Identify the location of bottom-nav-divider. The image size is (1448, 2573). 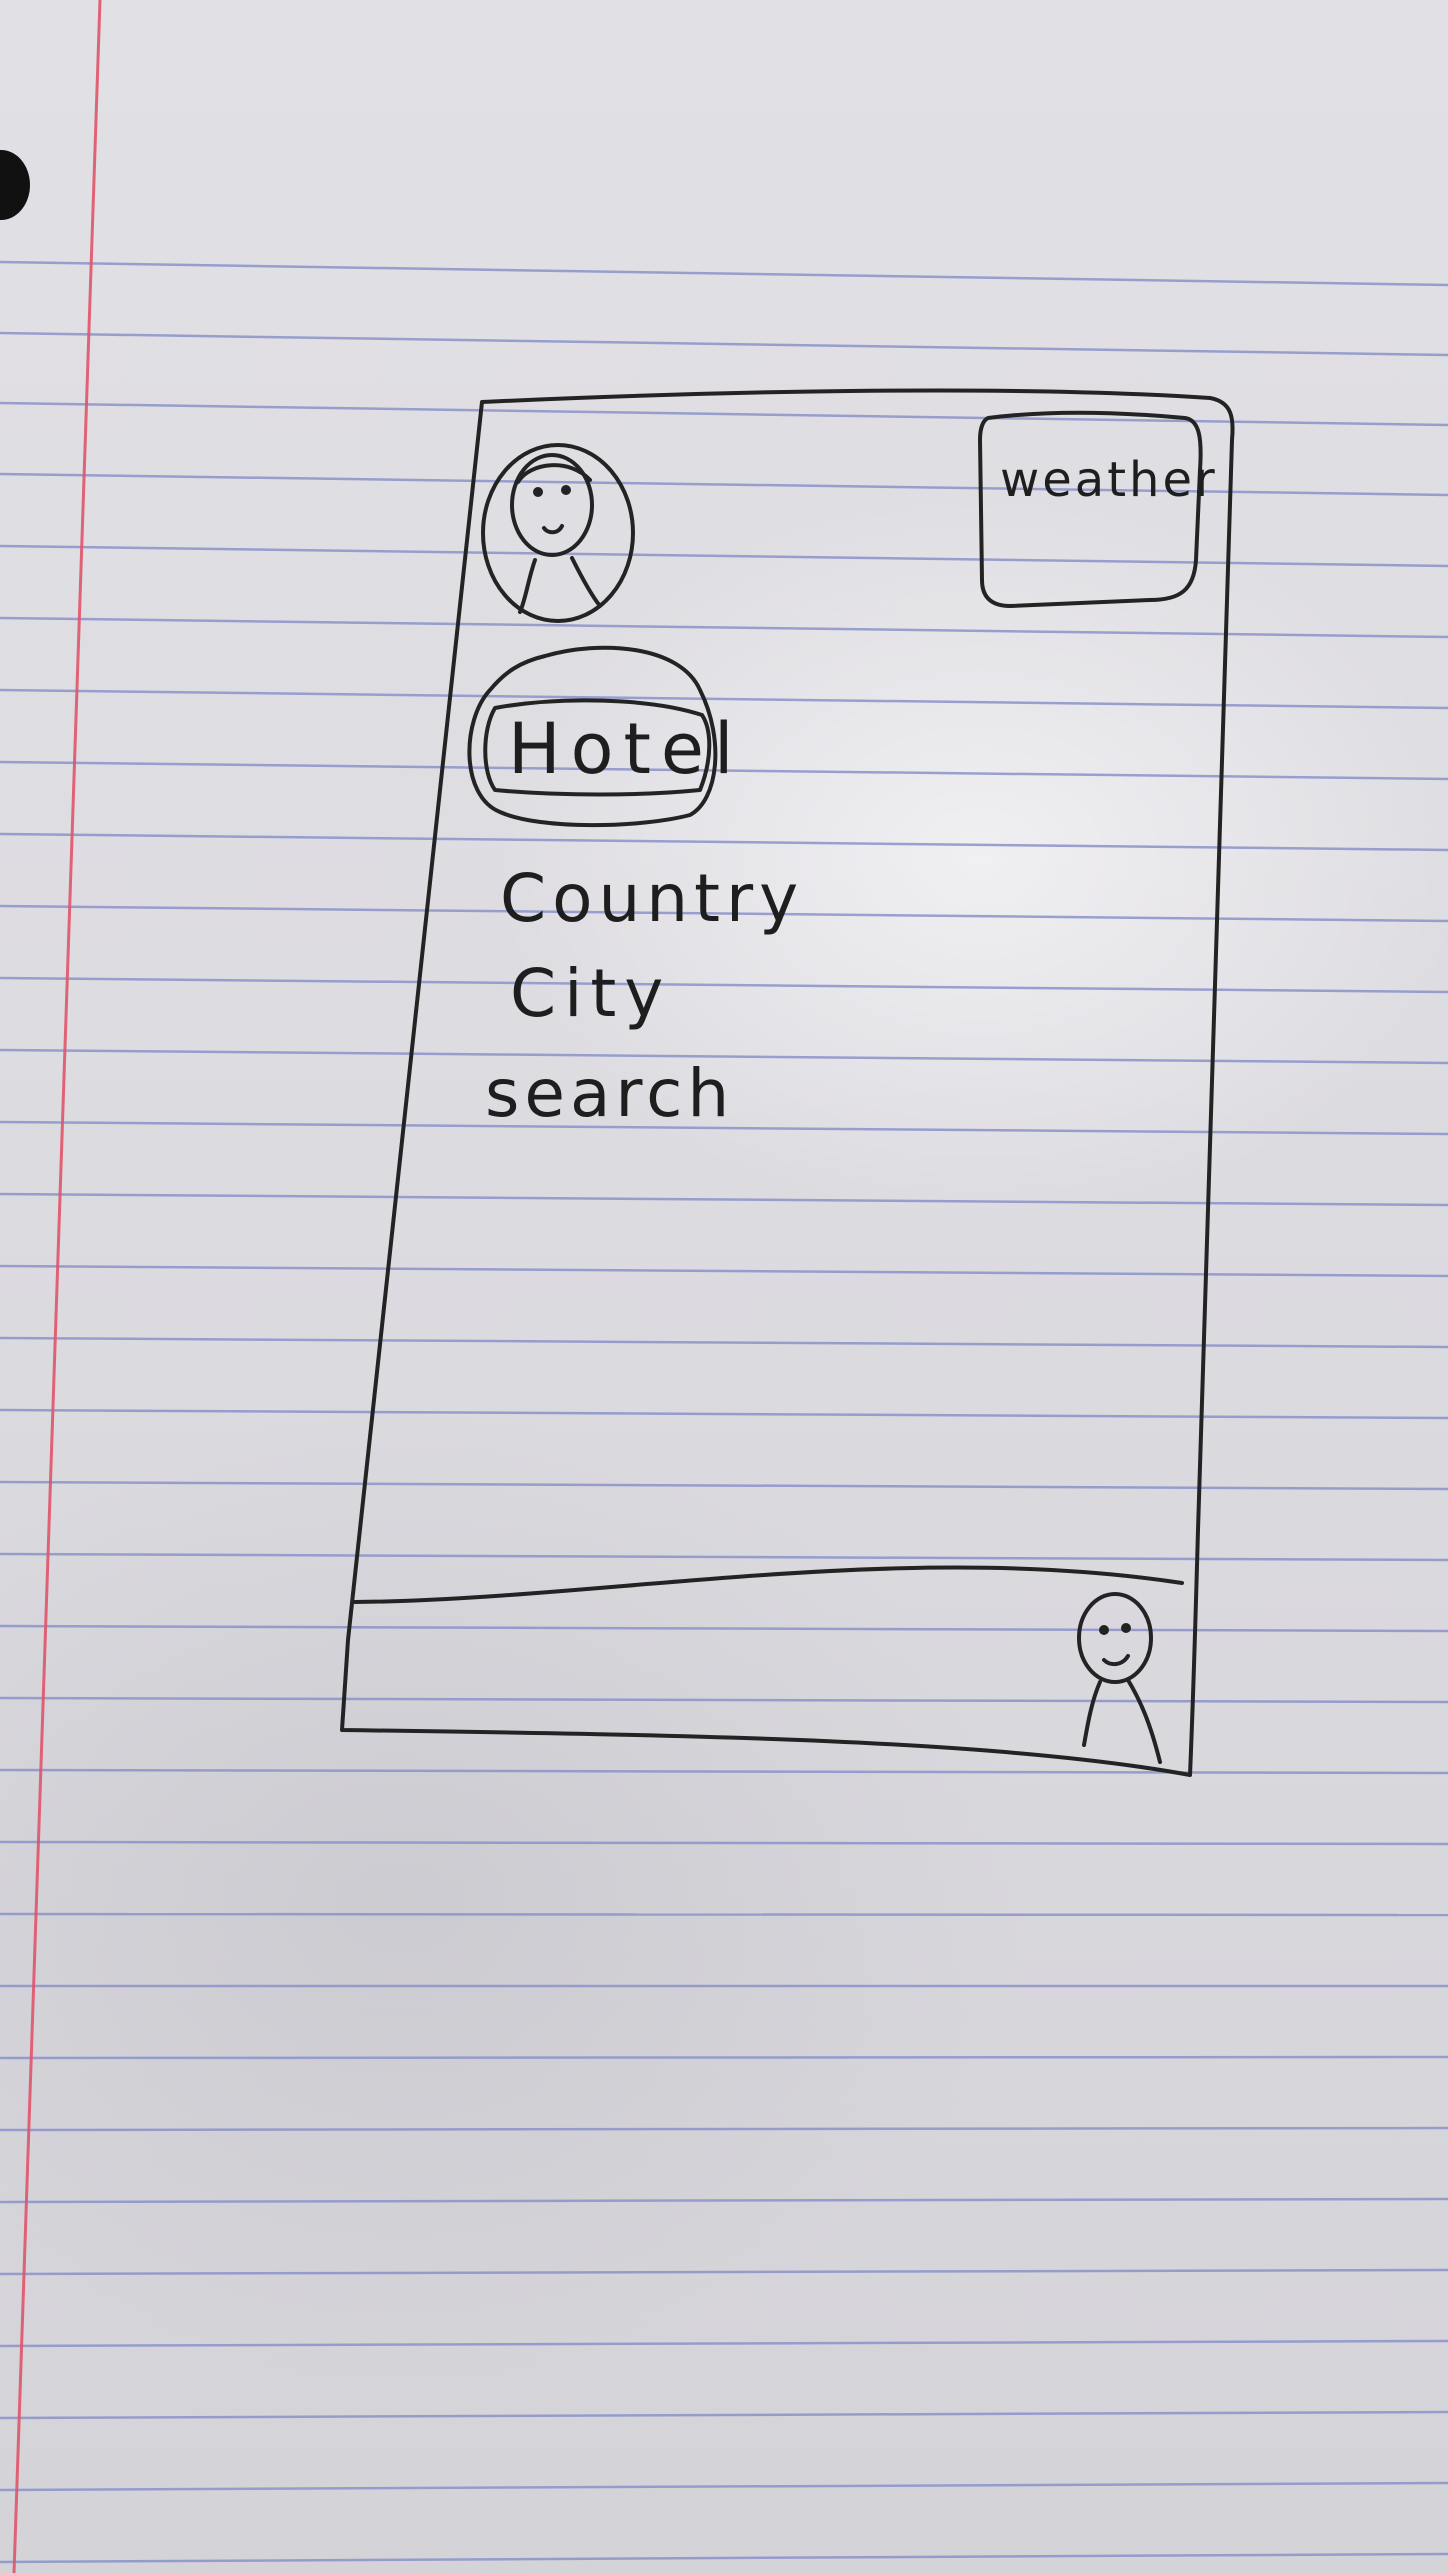
(768, 1584).